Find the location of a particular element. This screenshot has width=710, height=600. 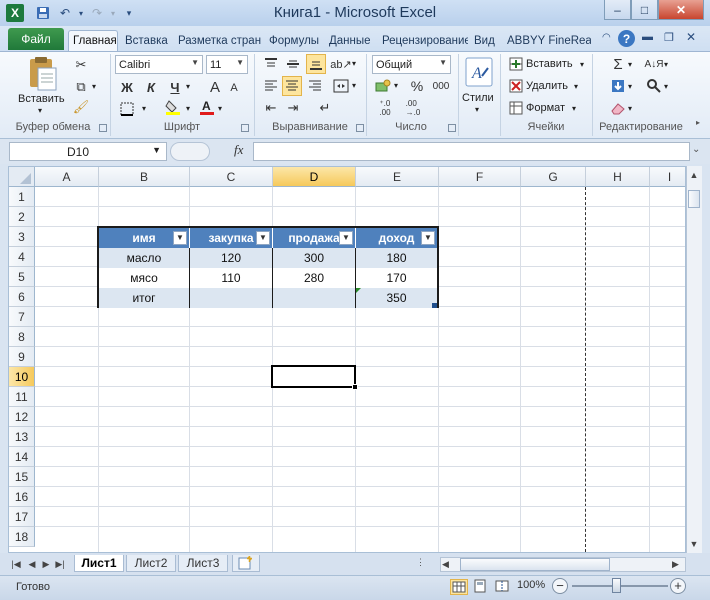

autosum-button: Σ is located at coordinates (618, 64).